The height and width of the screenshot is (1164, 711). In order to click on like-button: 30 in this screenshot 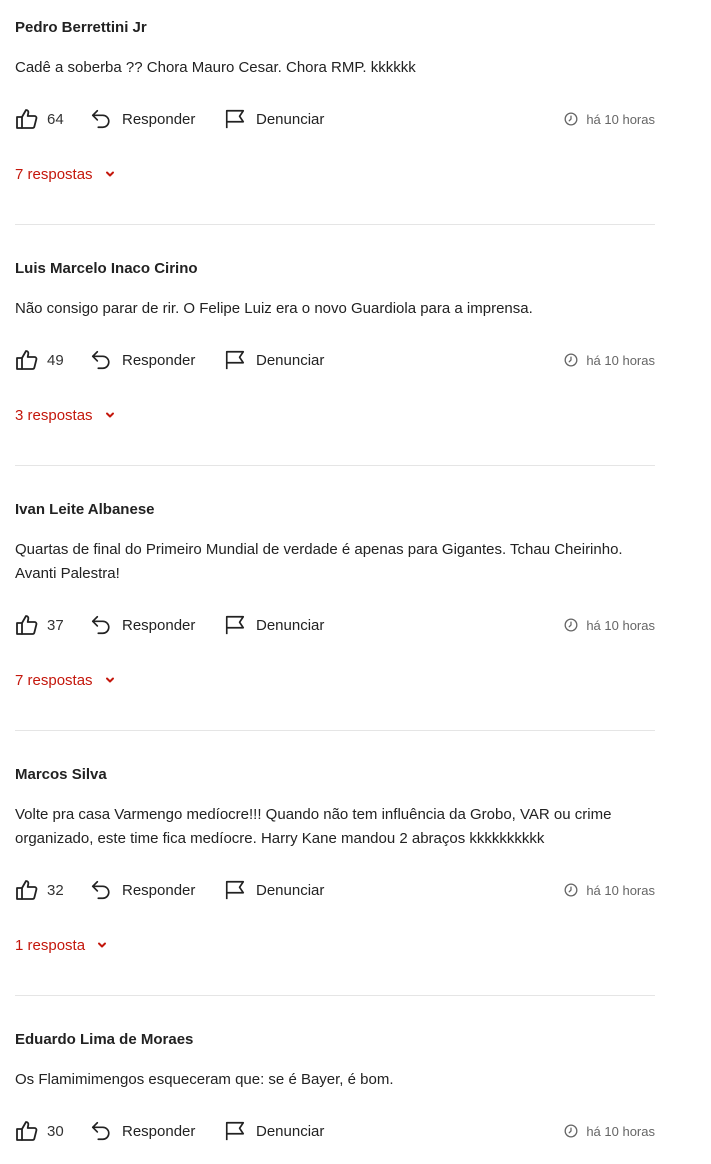, I will do `click(39, 1131)`.